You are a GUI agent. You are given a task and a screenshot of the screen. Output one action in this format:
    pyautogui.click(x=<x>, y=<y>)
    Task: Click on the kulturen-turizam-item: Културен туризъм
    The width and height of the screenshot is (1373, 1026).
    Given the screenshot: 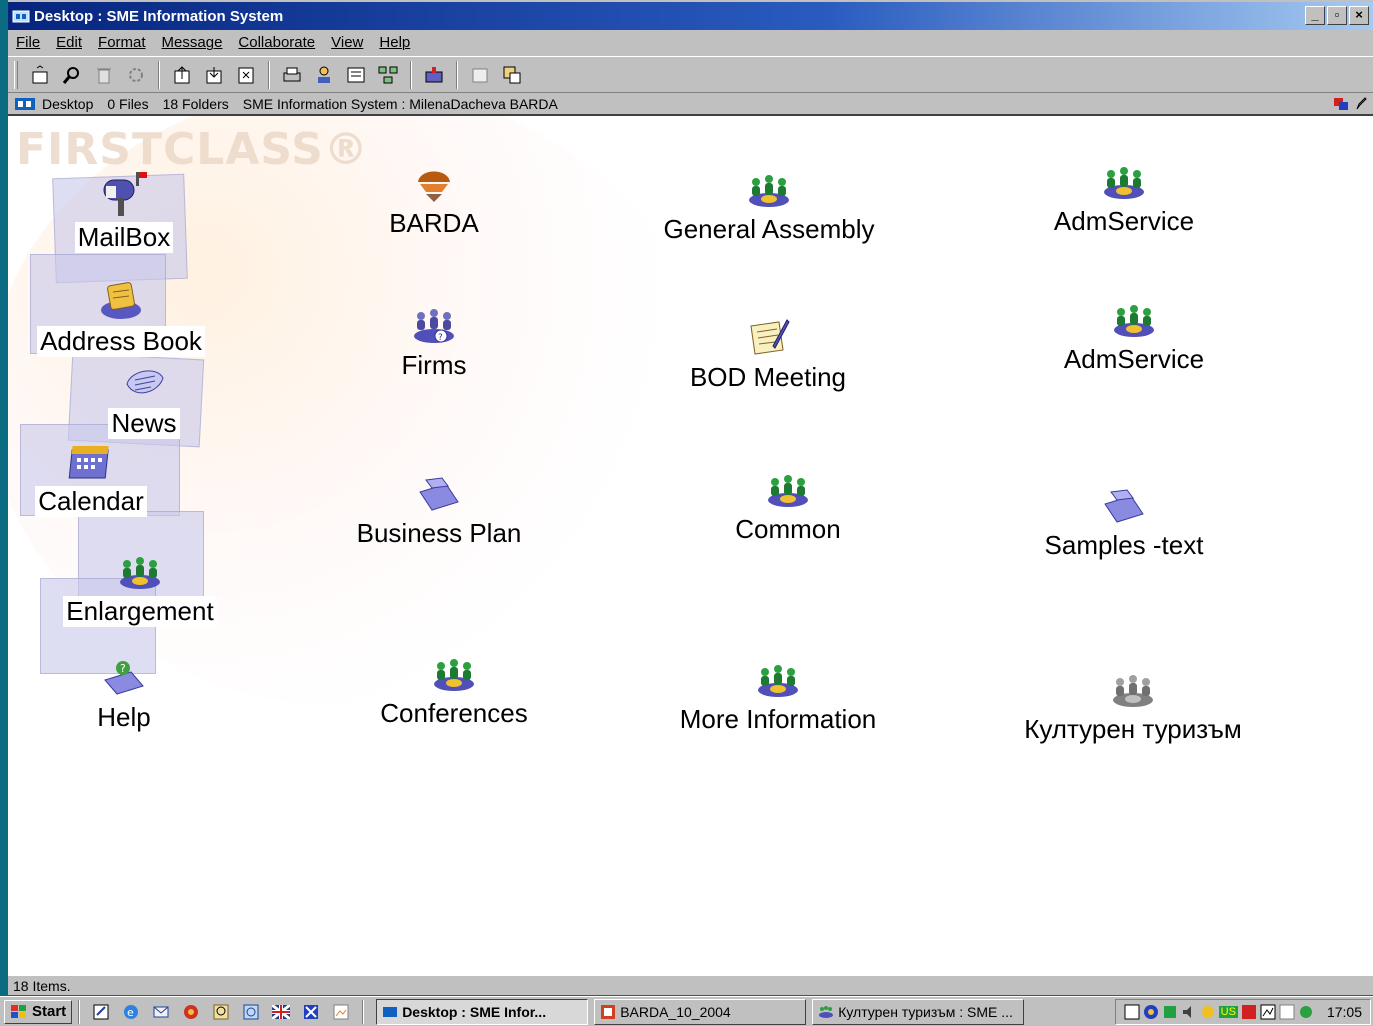 What is the action you would take?
    pyautogui.click(x=1133, y=708)
    